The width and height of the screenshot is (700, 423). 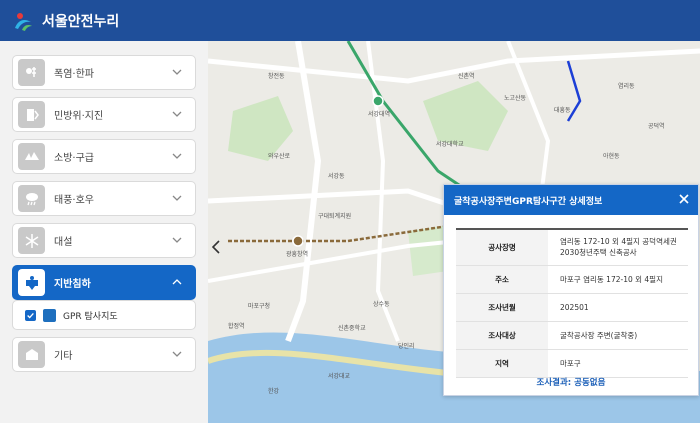 What do you see at coordinates (571, 383) in the screenshot?
I see `survey-result: 조사결과: 공동없음` at bounding box center [571, 383].